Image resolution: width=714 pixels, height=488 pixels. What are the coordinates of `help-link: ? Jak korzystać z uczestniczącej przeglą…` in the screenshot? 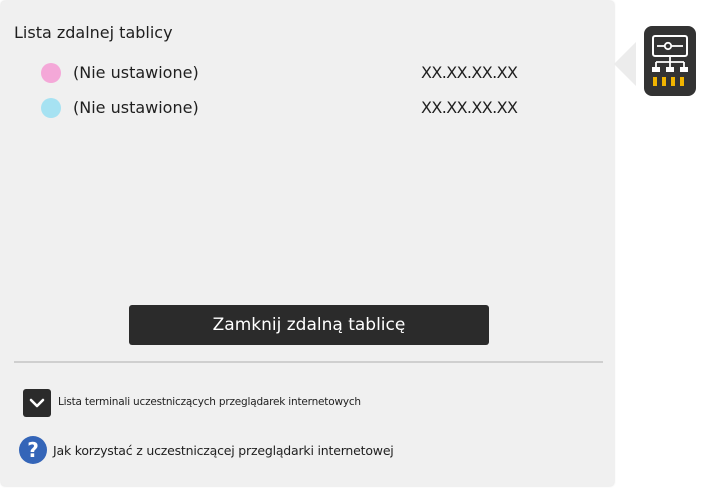 It's located at (299, 450).